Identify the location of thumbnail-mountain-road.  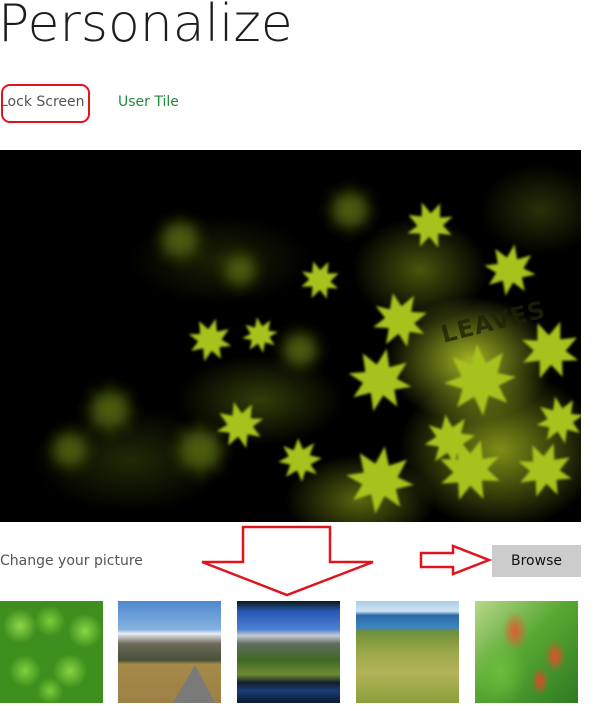
(169, 652).